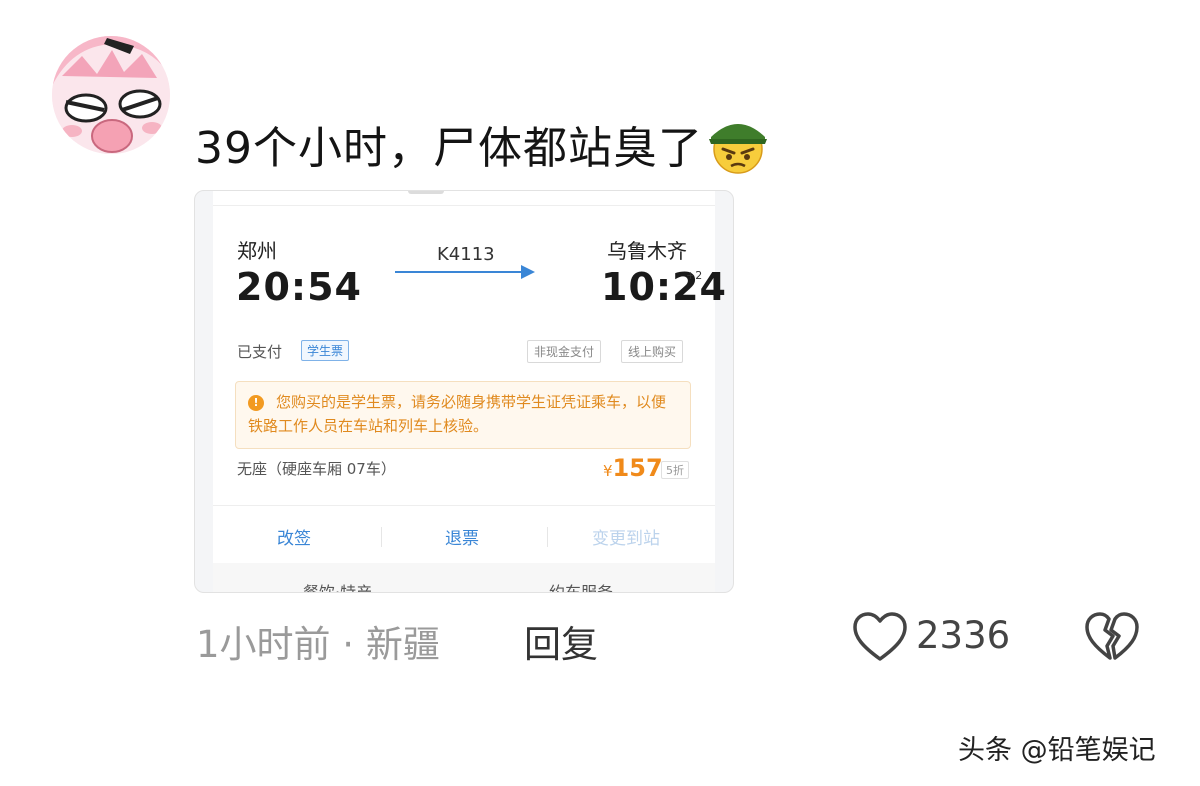  Describe the element at coordinates (528, 272) in the screenshot. I see `arrow-right-icon` at that location.